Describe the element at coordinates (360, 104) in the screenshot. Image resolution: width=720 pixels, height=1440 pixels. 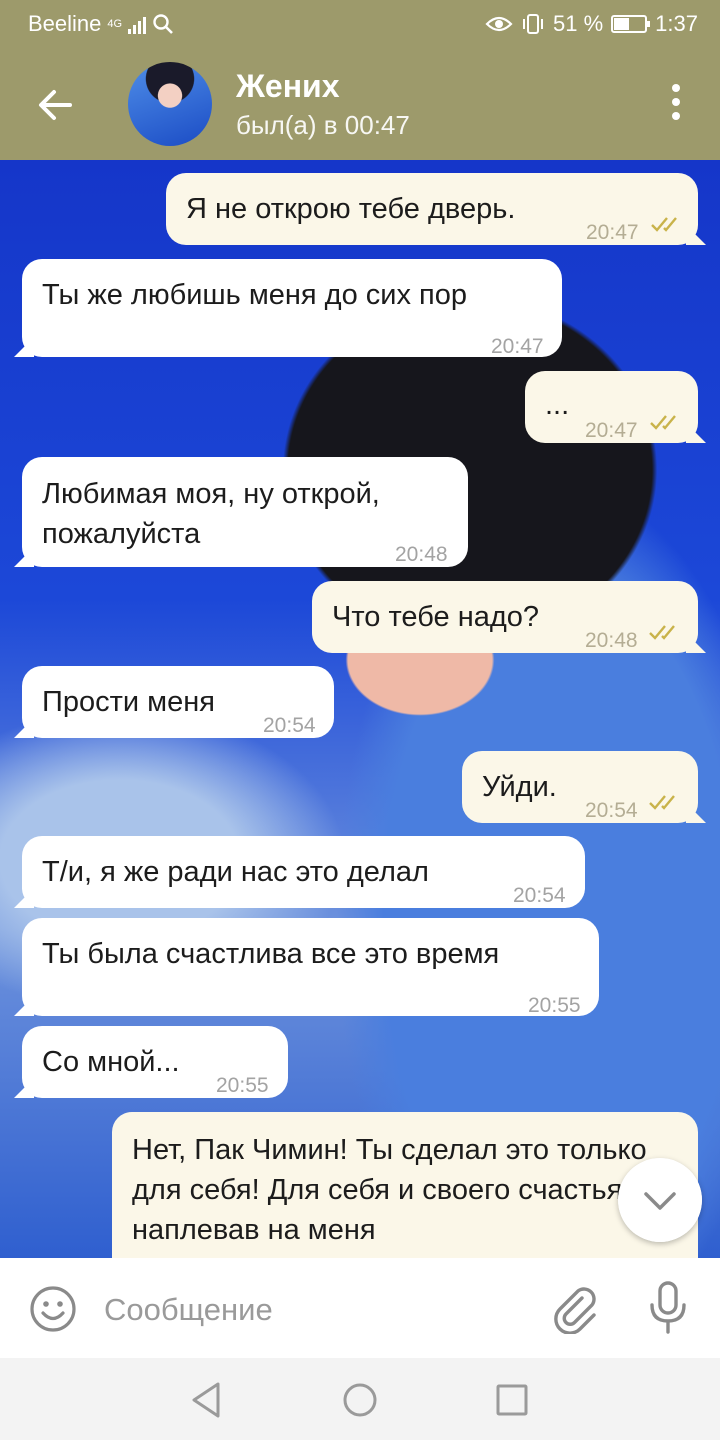
I see `chat-header: Жених был(а) в 00:47` at that location.